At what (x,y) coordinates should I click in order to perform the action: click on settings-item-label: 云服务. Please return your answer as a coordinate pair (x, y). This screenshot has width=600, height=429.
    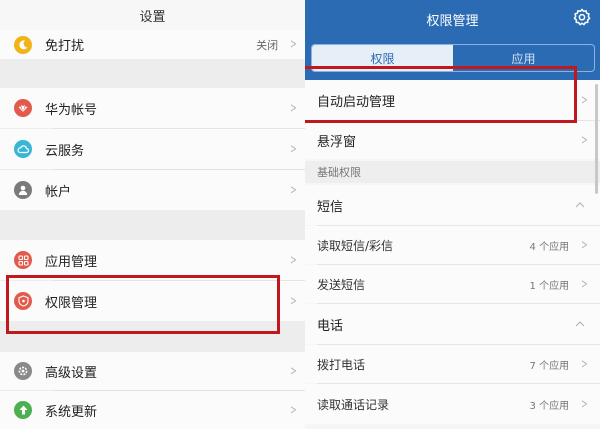
    Looking at the image, I should click on (65, 151).